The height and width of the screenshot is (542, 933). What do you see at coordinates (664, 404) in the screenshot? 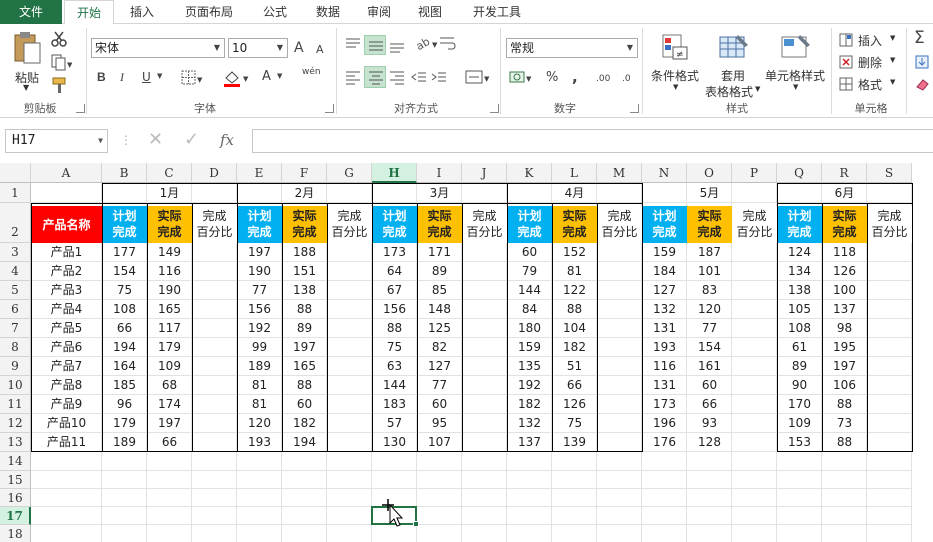
I see `plan-value-cell: 173` at bounding box center [664, 404].